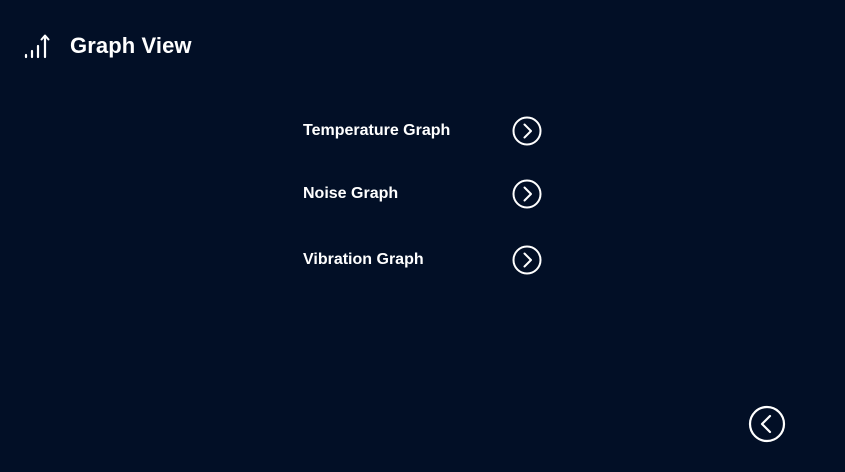 This screenshot has width=845, height=472. I want to click on menu-item-label: Noise Graph, so click(351, 193).